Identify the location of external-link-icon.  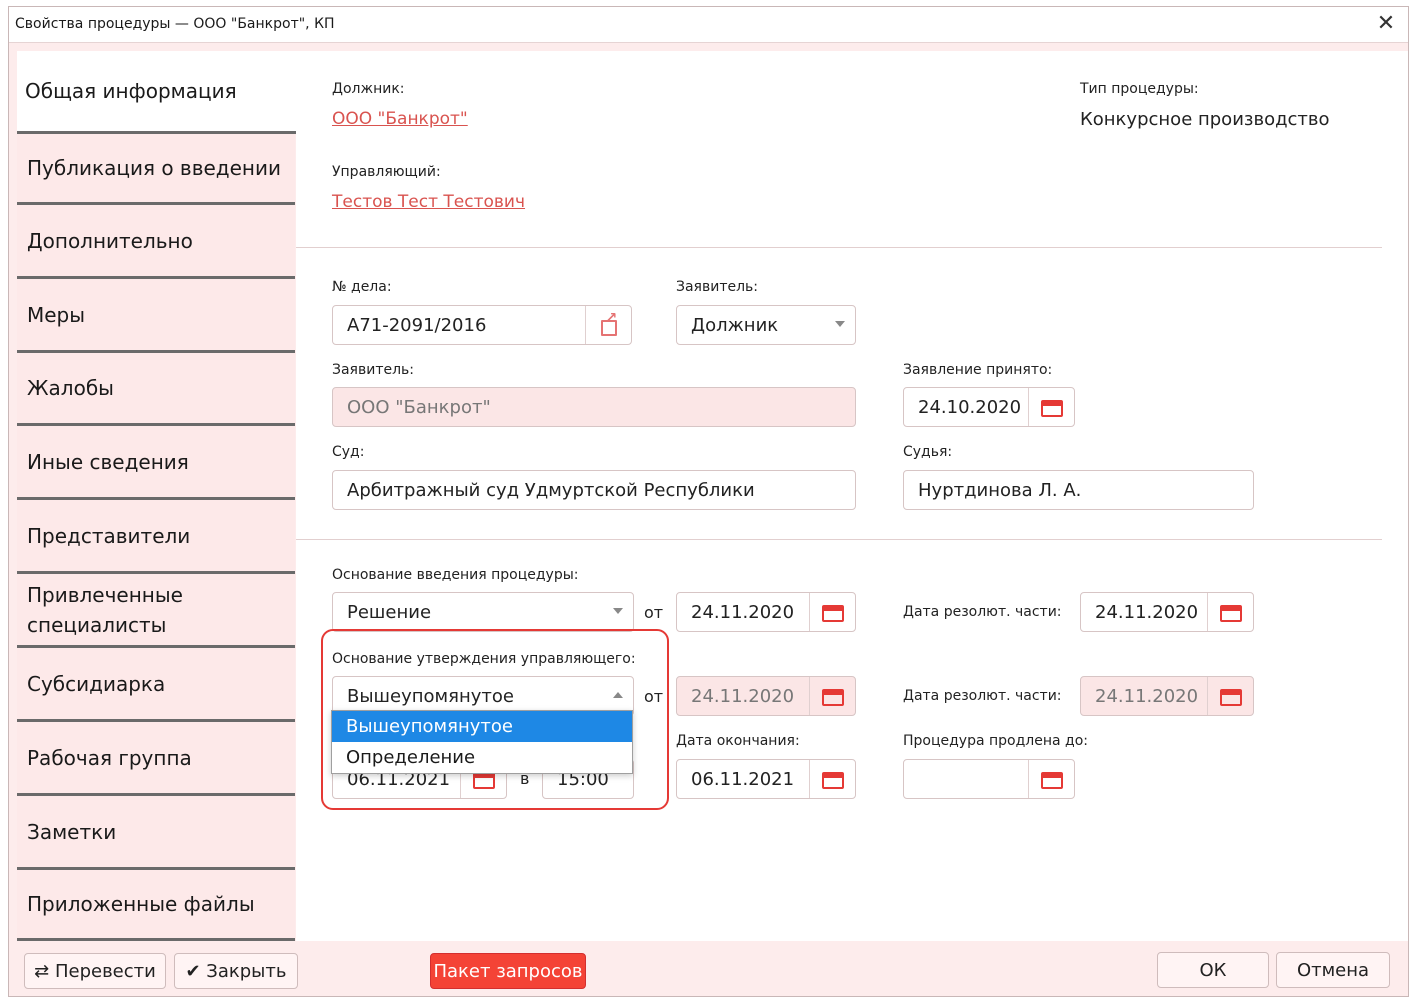
(609, 323).